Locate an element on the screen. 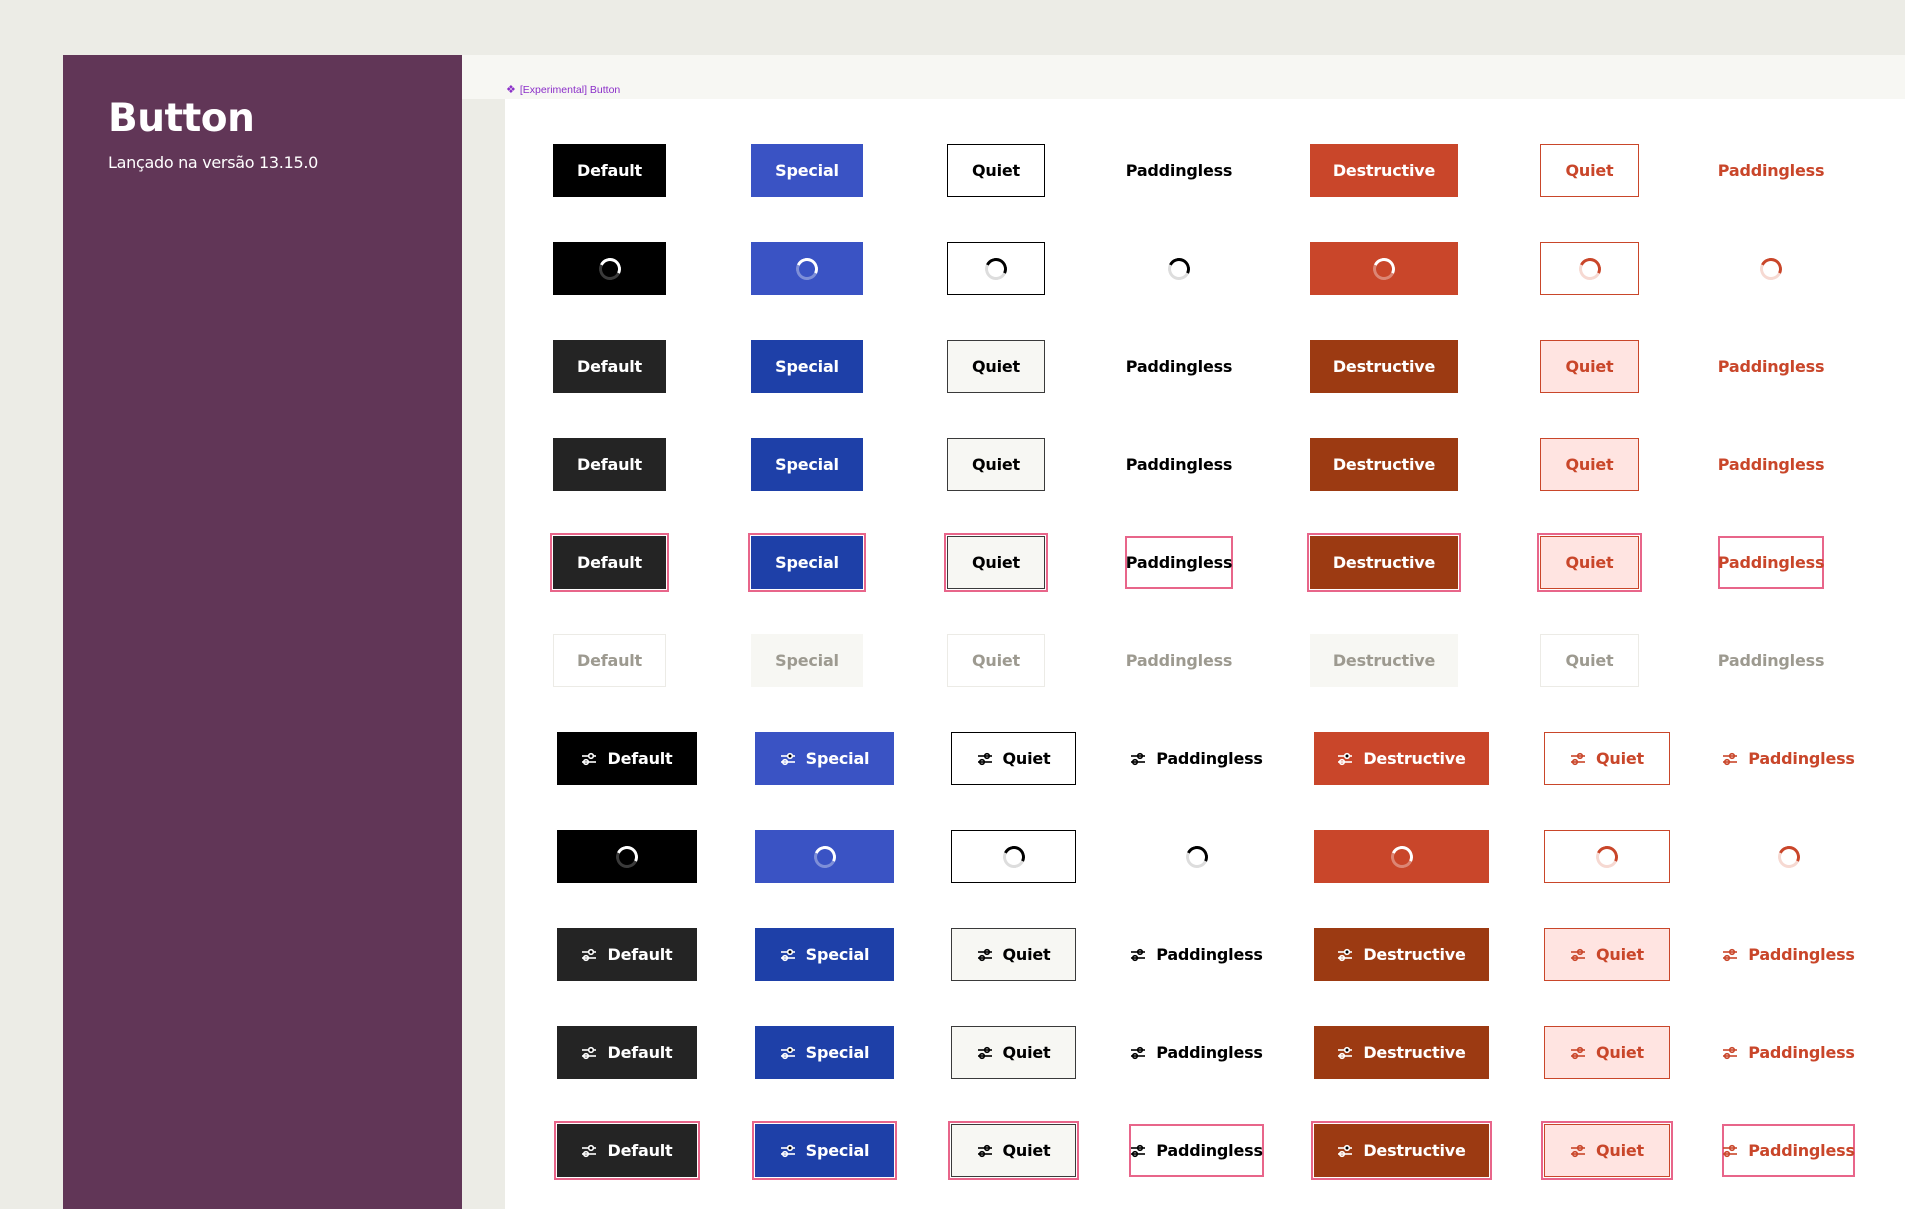 Image resolution: width=1905 pixels, height=1209 pixels. paddingless-button-default: Paddingless is located at coordinates (1179, 170).